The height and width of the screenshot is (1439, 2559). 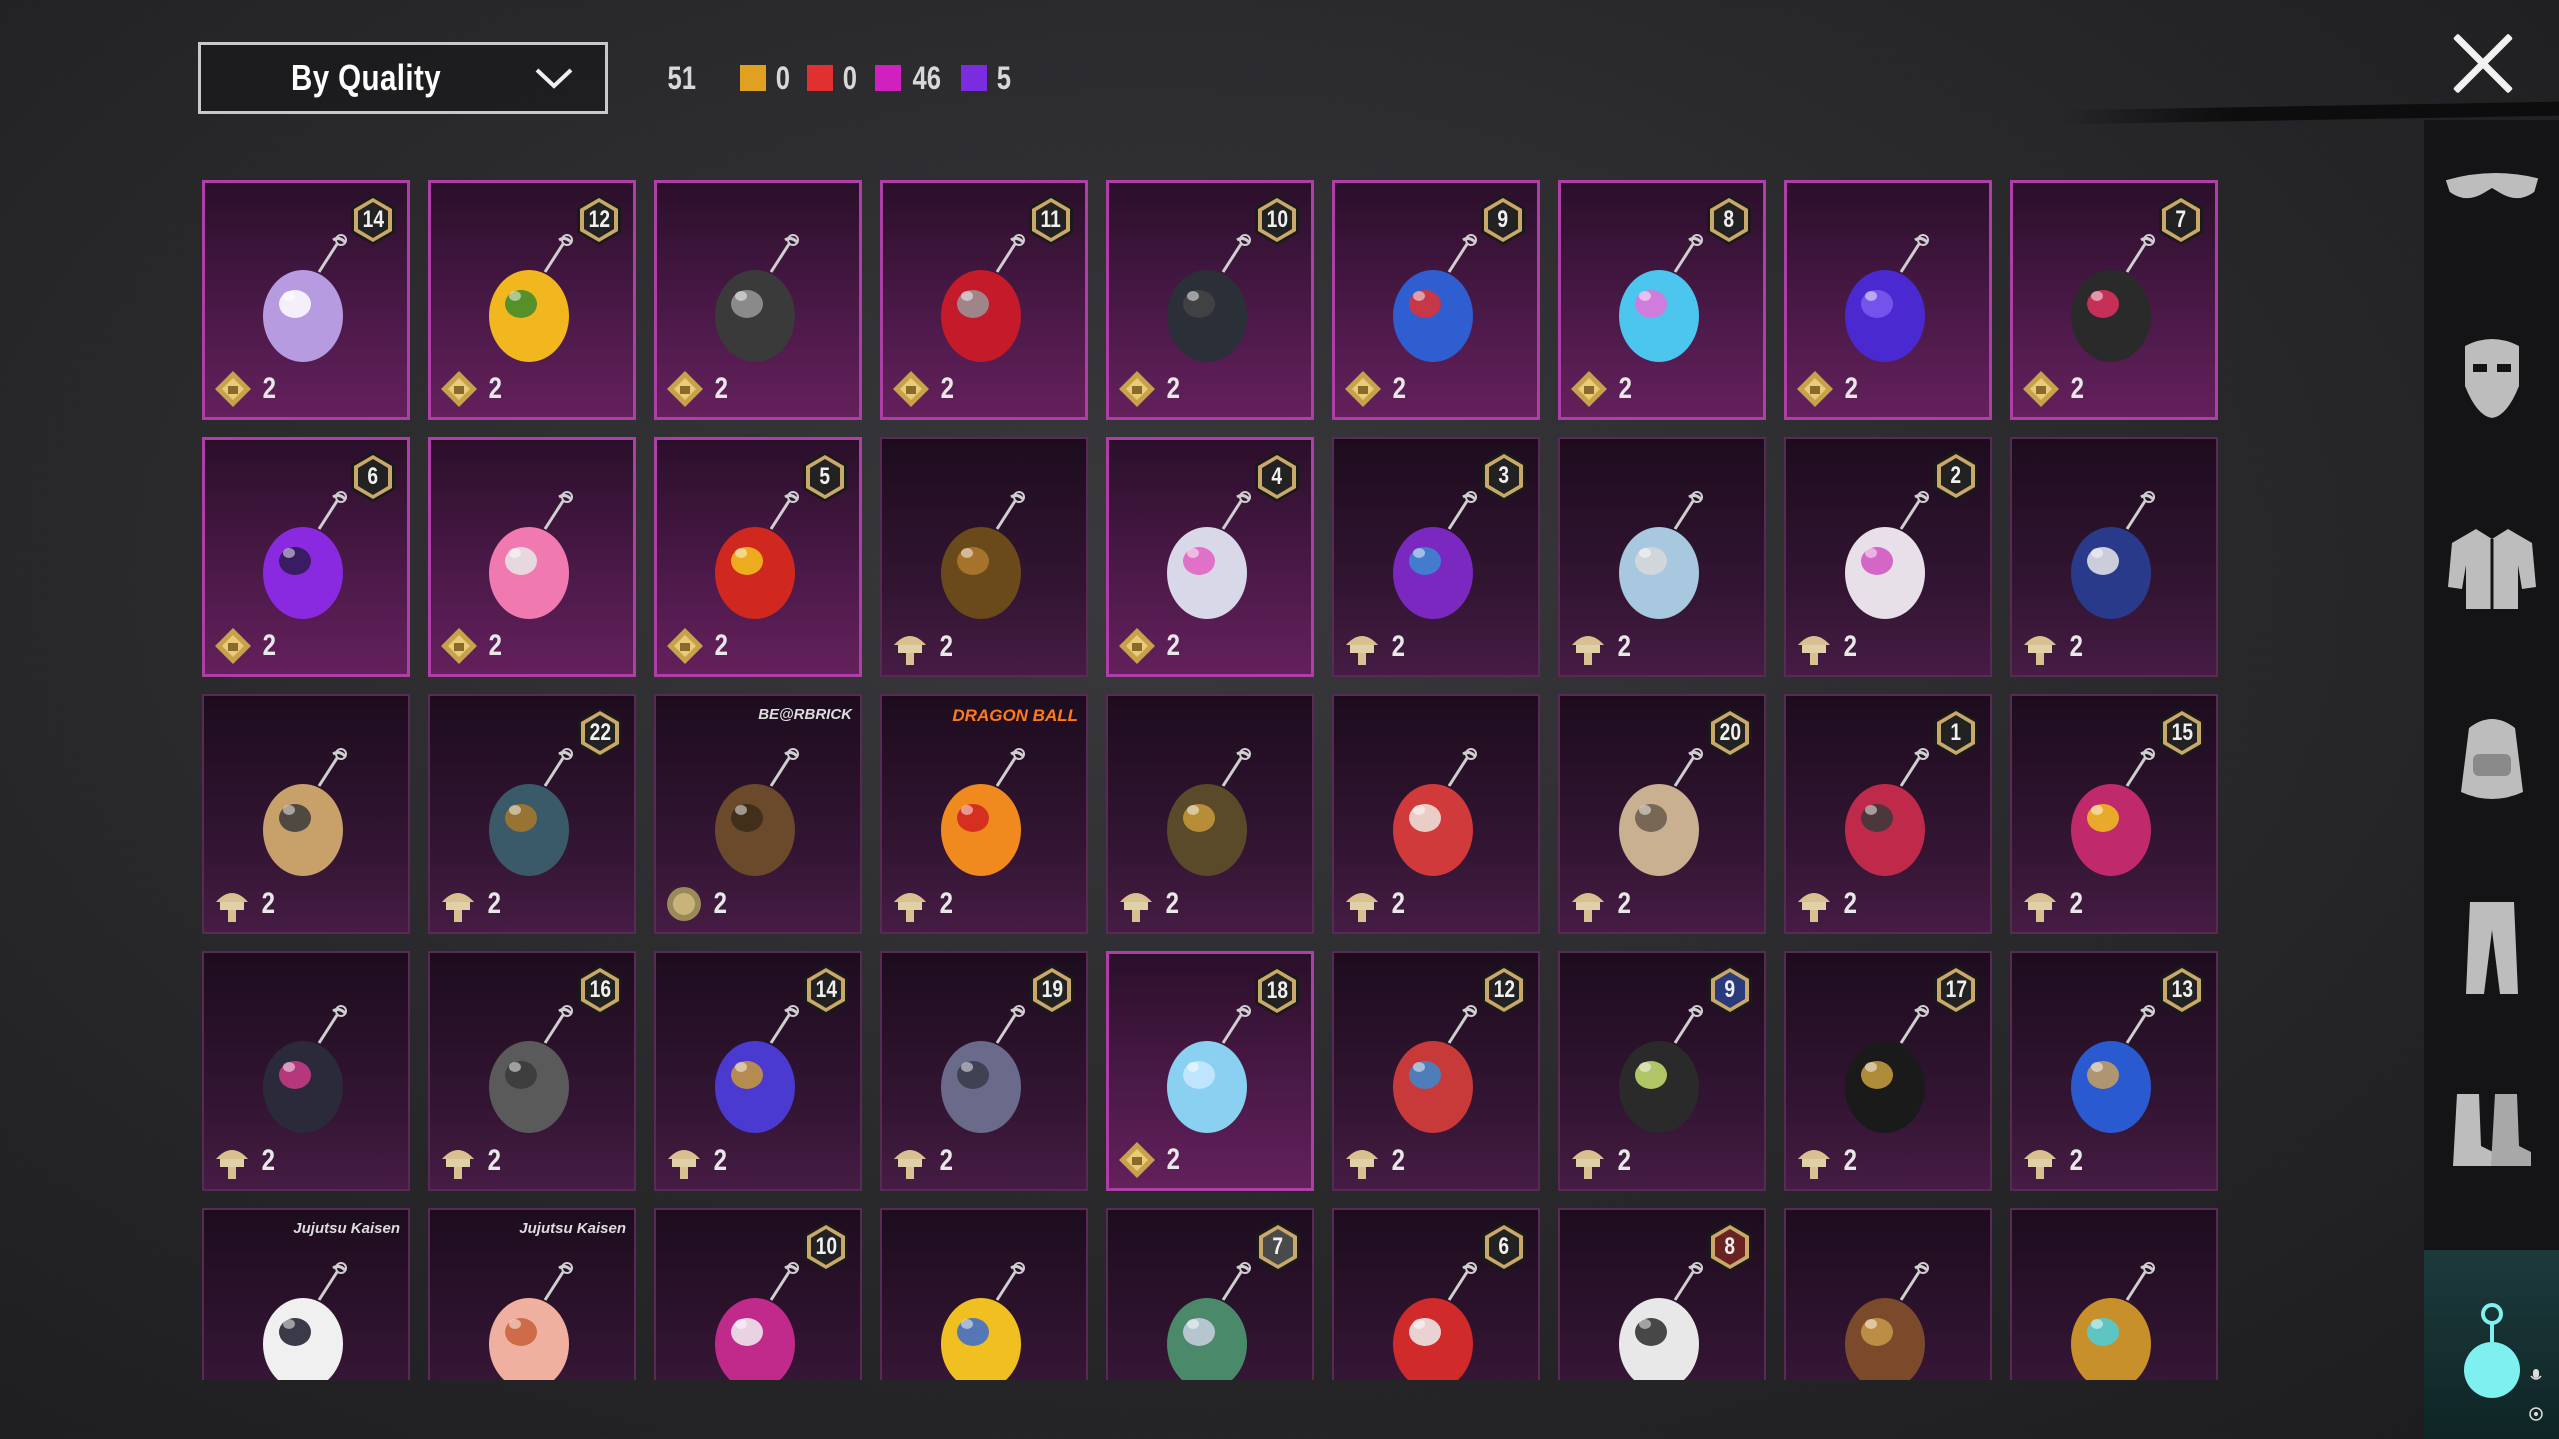 What do you see at coordinates (2492, 188) in the screenshot?
I see `category-glasses` at bounding box center [2492, 188].